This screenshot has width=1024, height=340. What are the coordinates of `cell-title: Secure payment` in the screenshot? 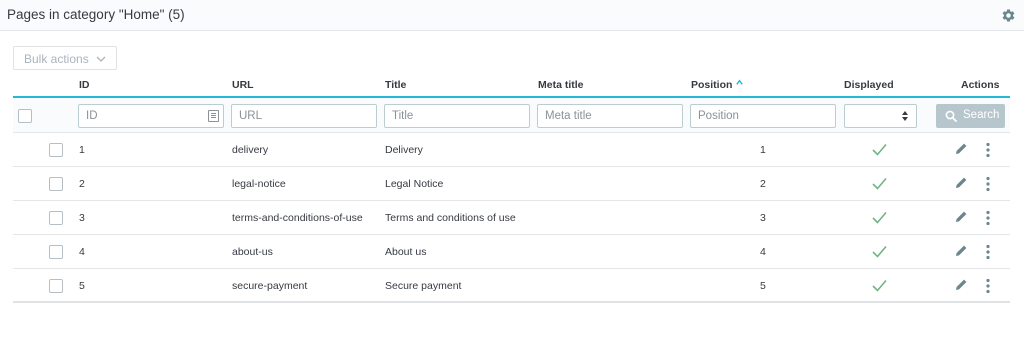 It's located at (423, 286).